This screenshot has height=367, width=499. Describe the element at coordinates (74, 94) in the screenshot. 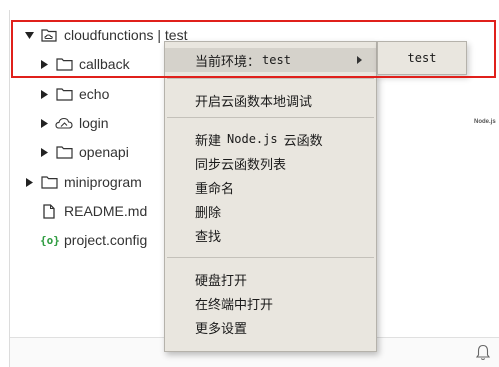

I see `tree-item-echo: echo` at that location.